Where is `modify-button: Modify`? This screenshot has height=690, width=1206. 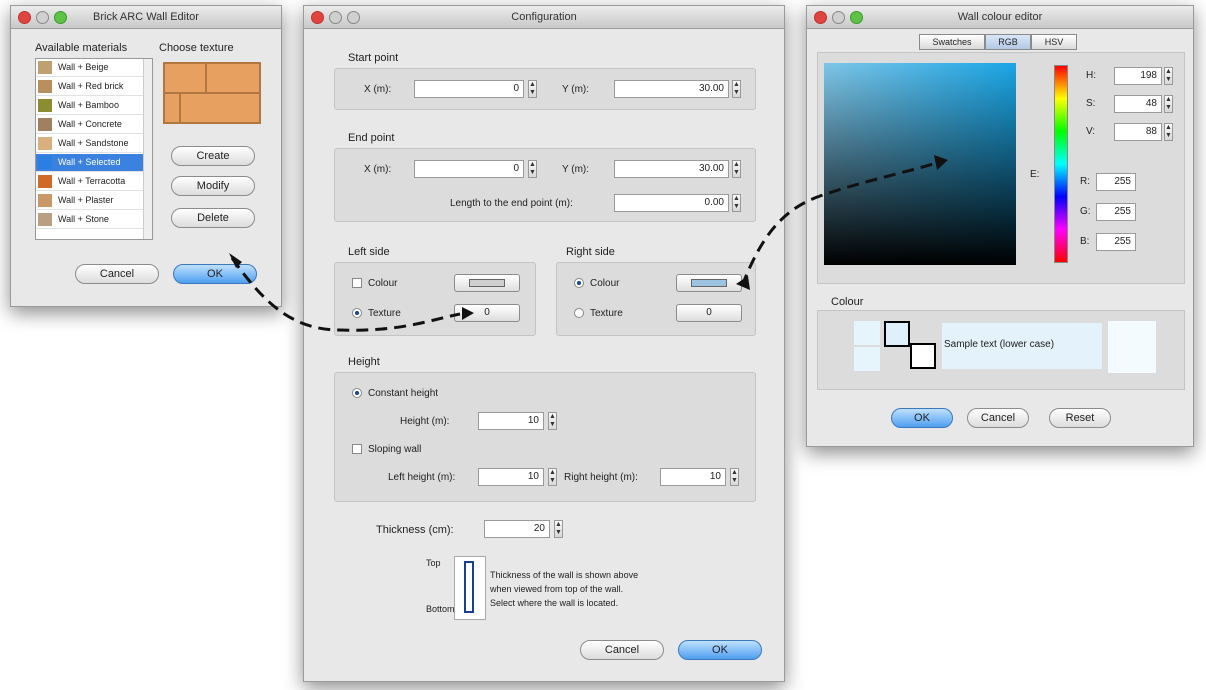
modify-button: Modify is located at coordinates (213, 186).